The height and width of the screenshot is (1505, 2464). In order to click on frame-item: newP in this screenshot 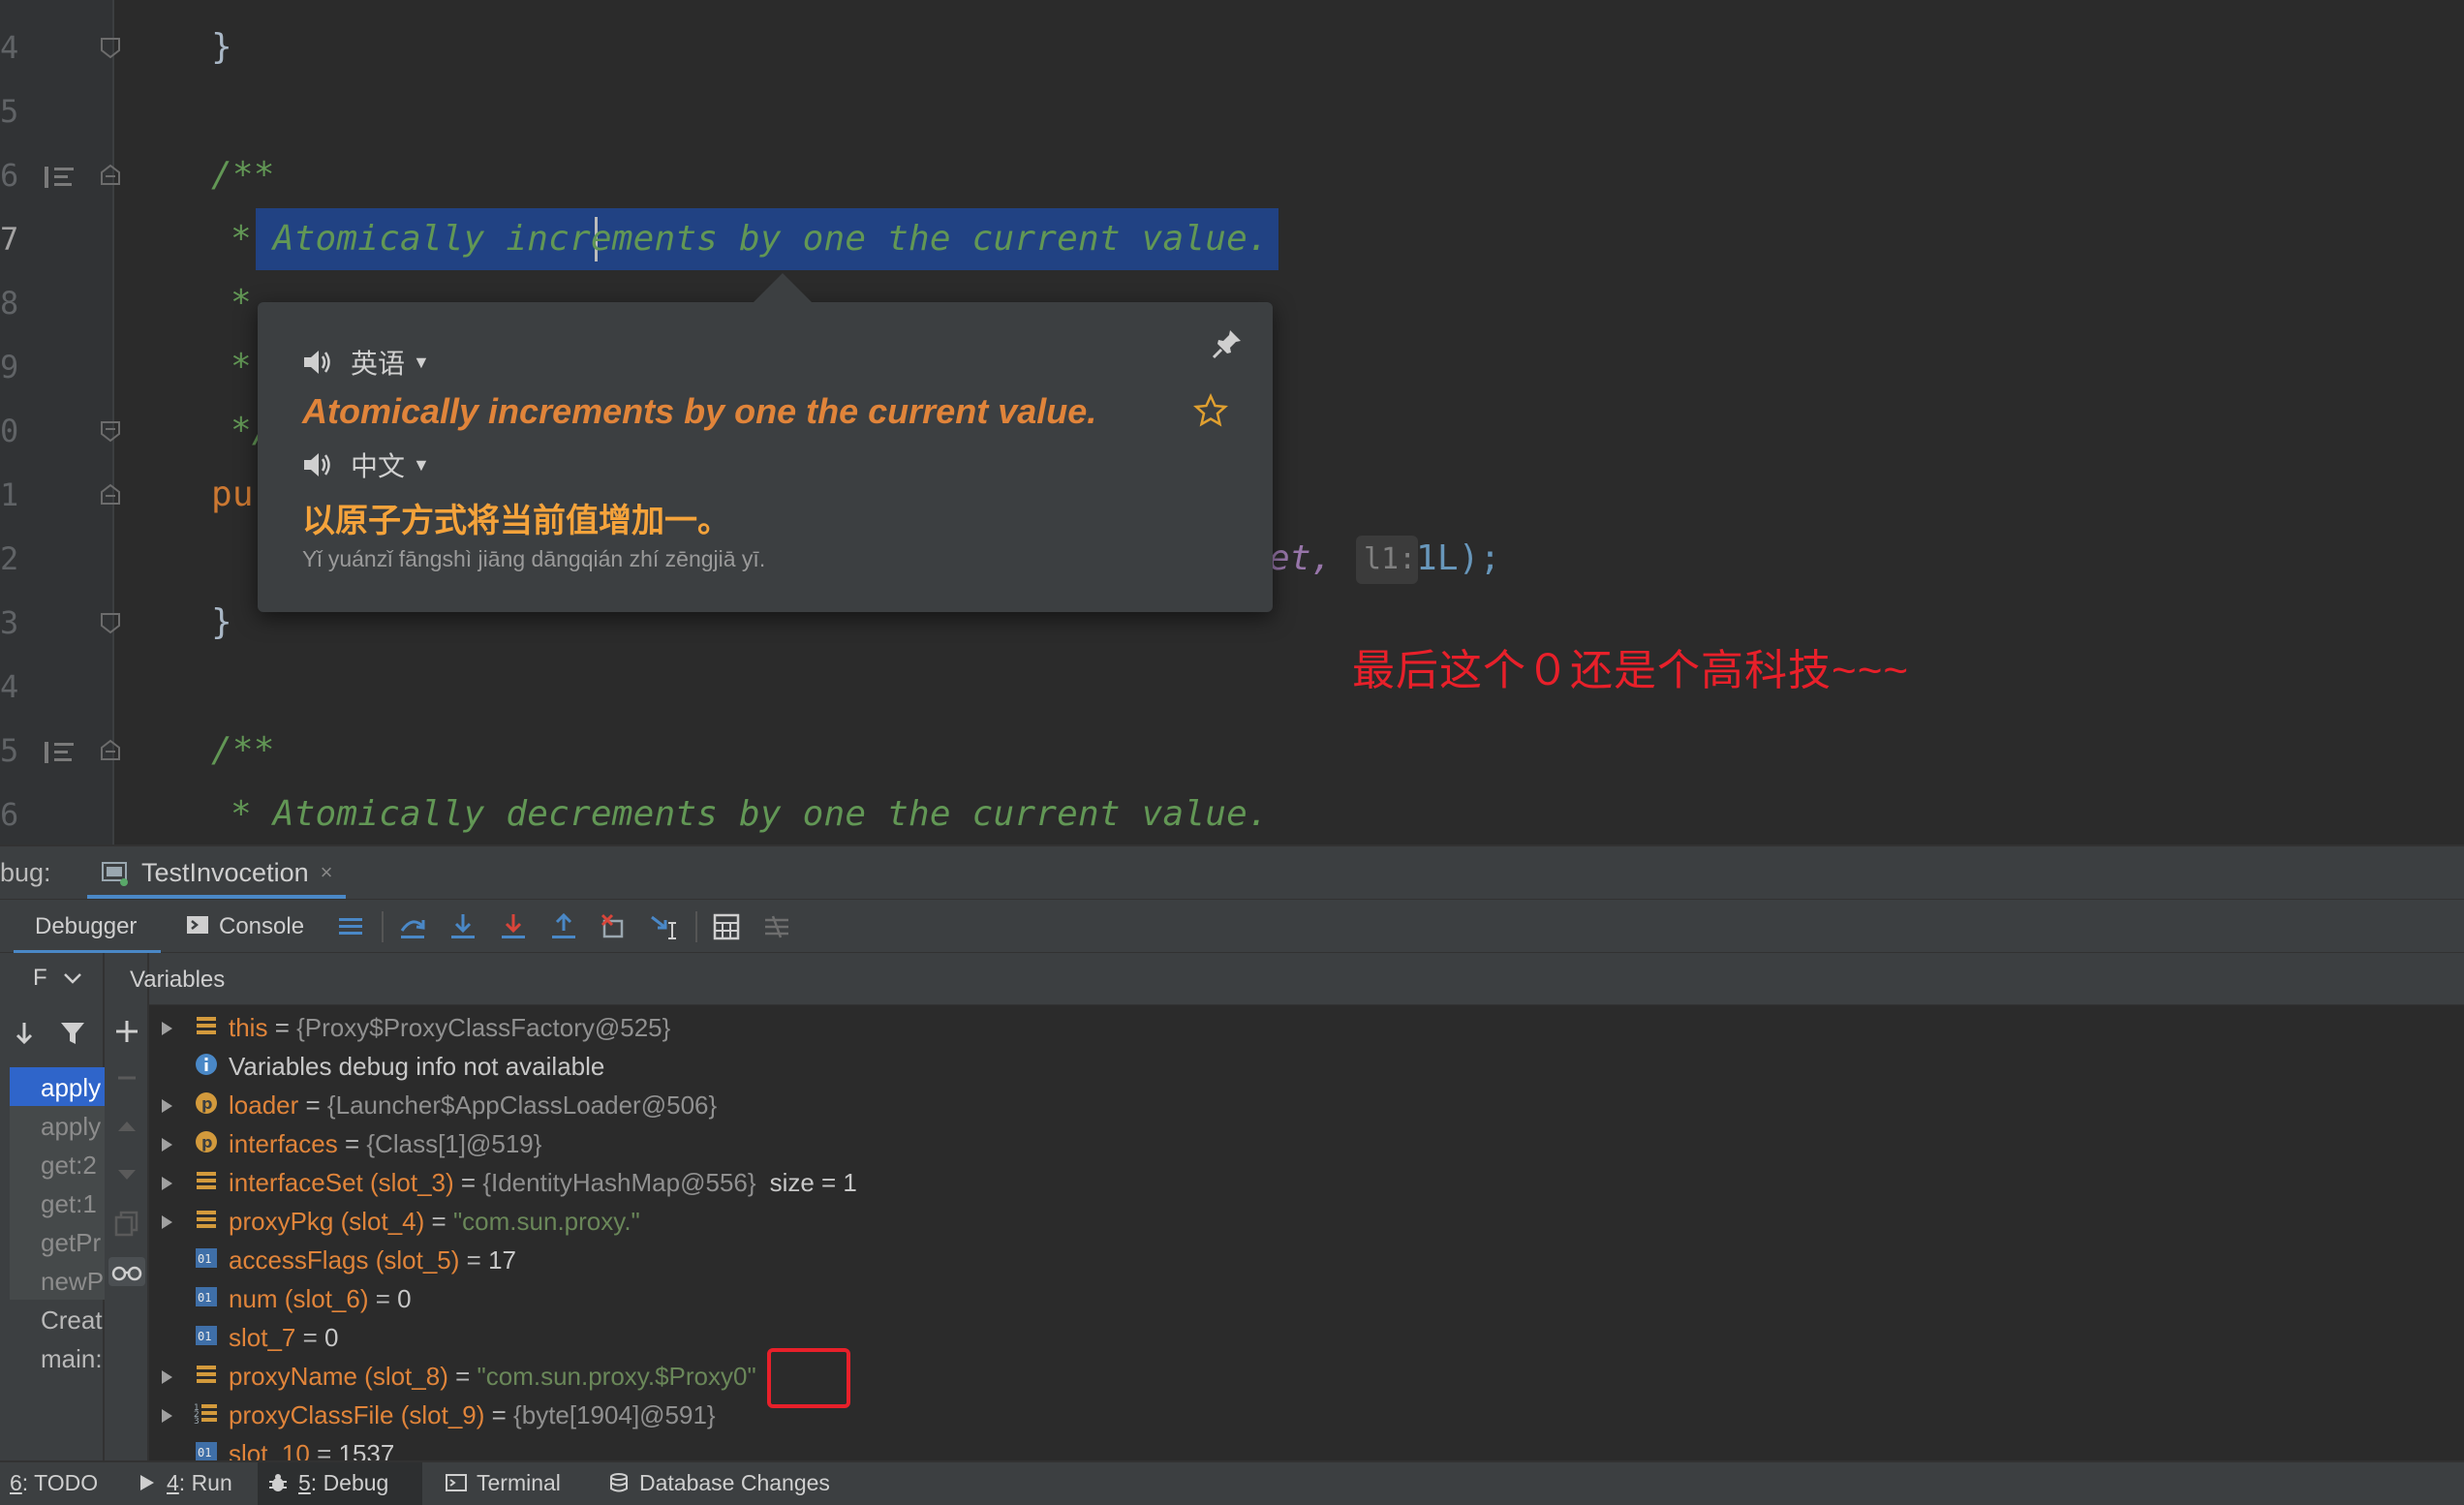, I will do `click(58, 1280)`.